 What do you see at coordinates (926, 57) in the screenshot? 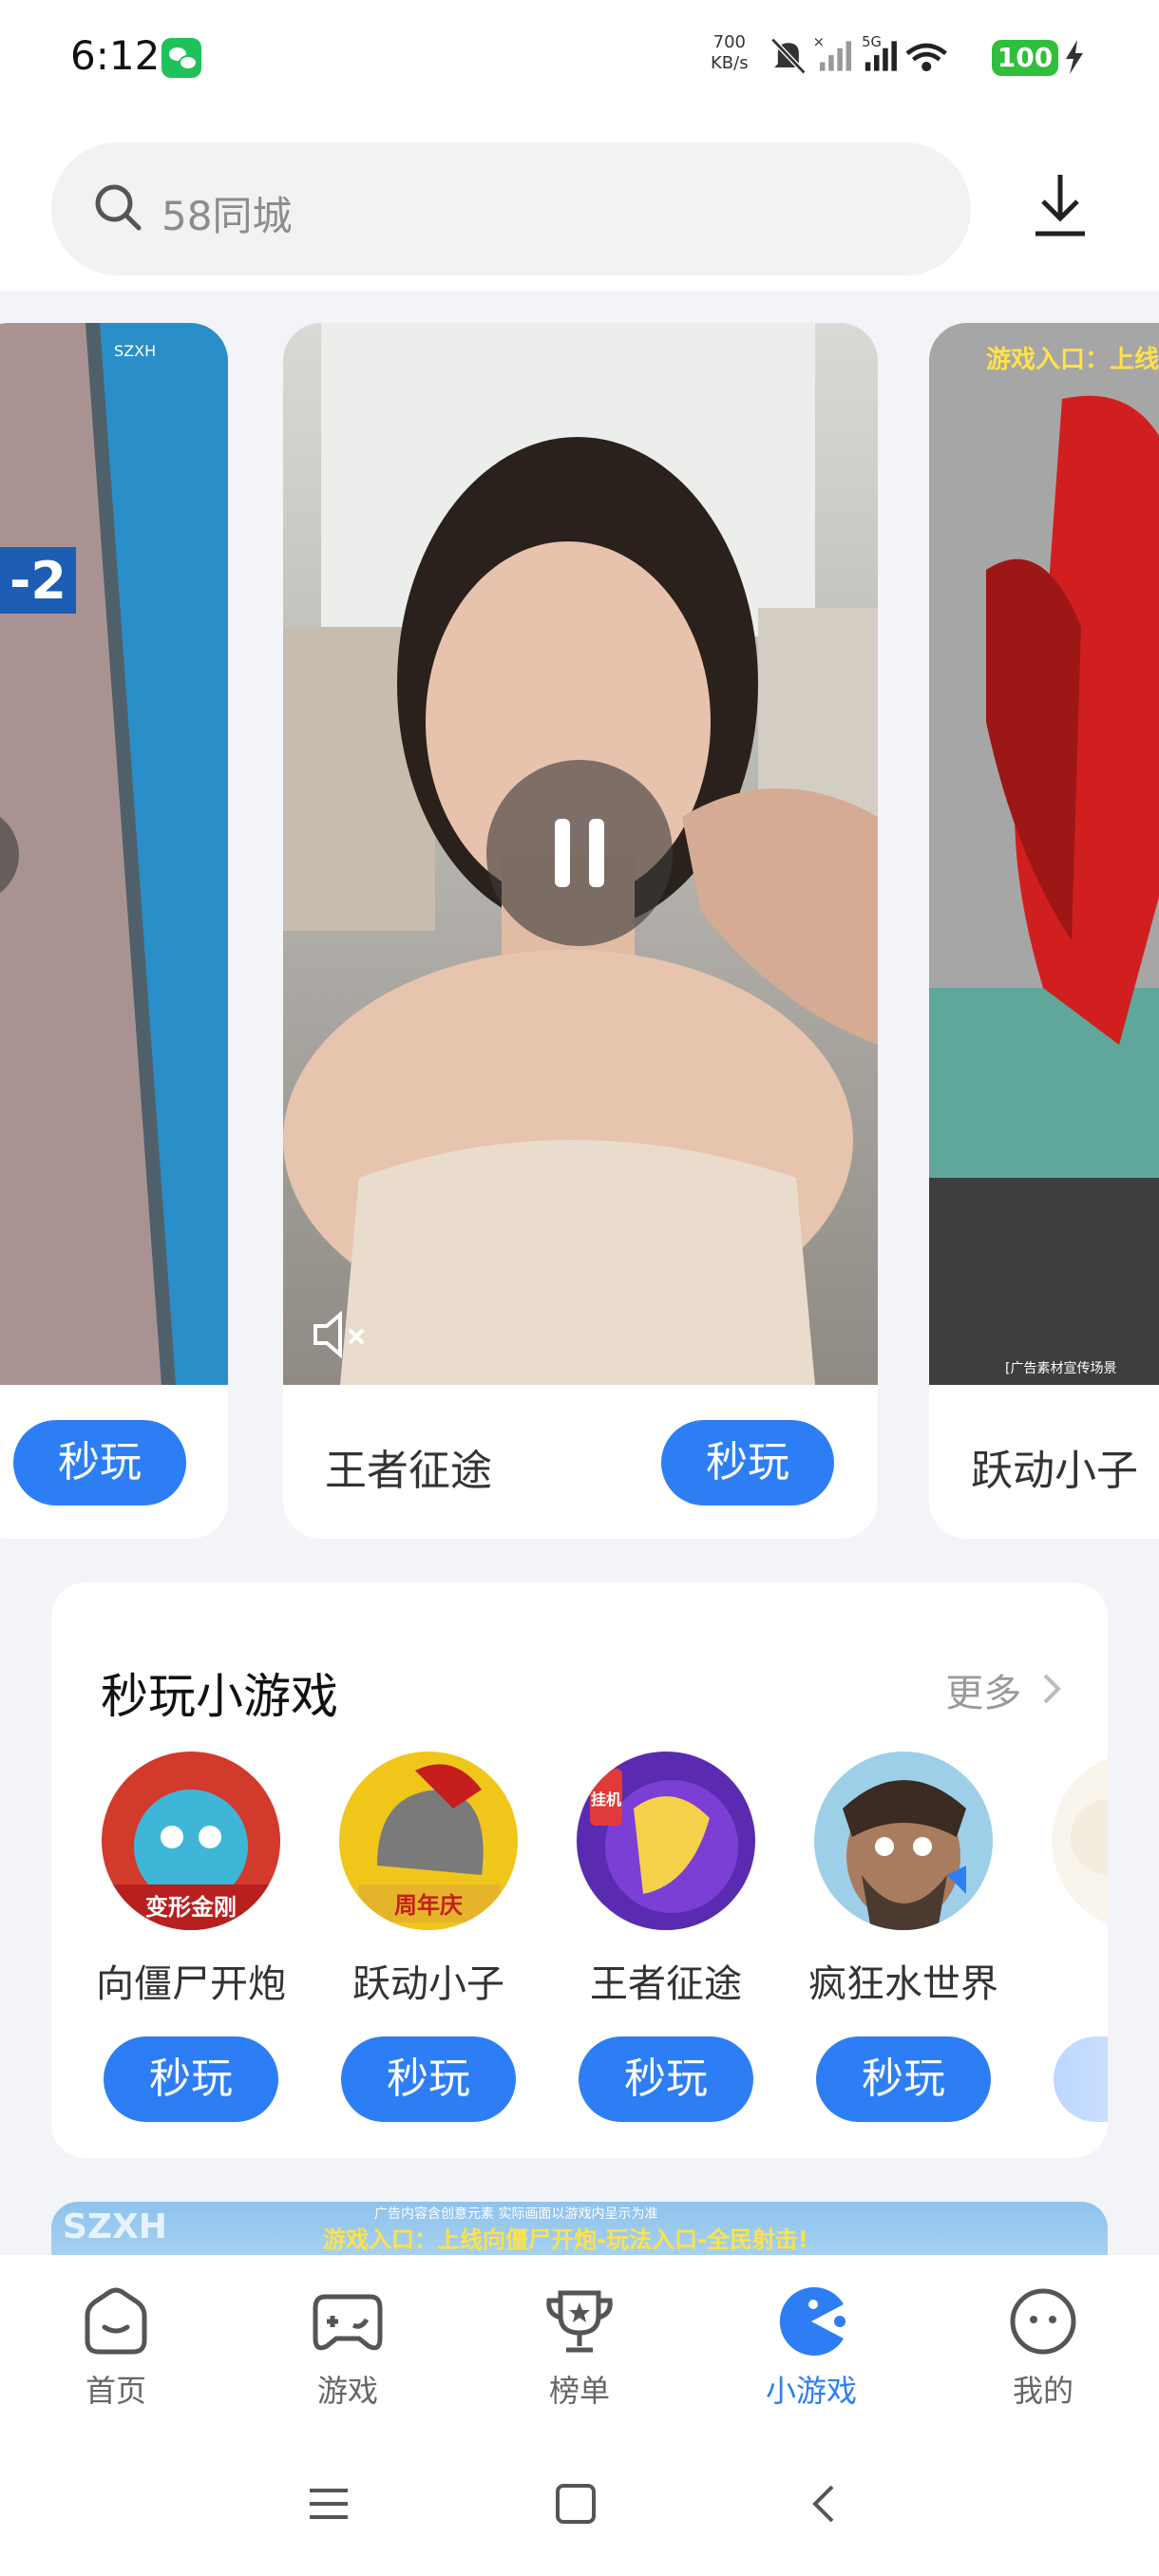
I see `wifi-icon` at bounding box center [926, 57].